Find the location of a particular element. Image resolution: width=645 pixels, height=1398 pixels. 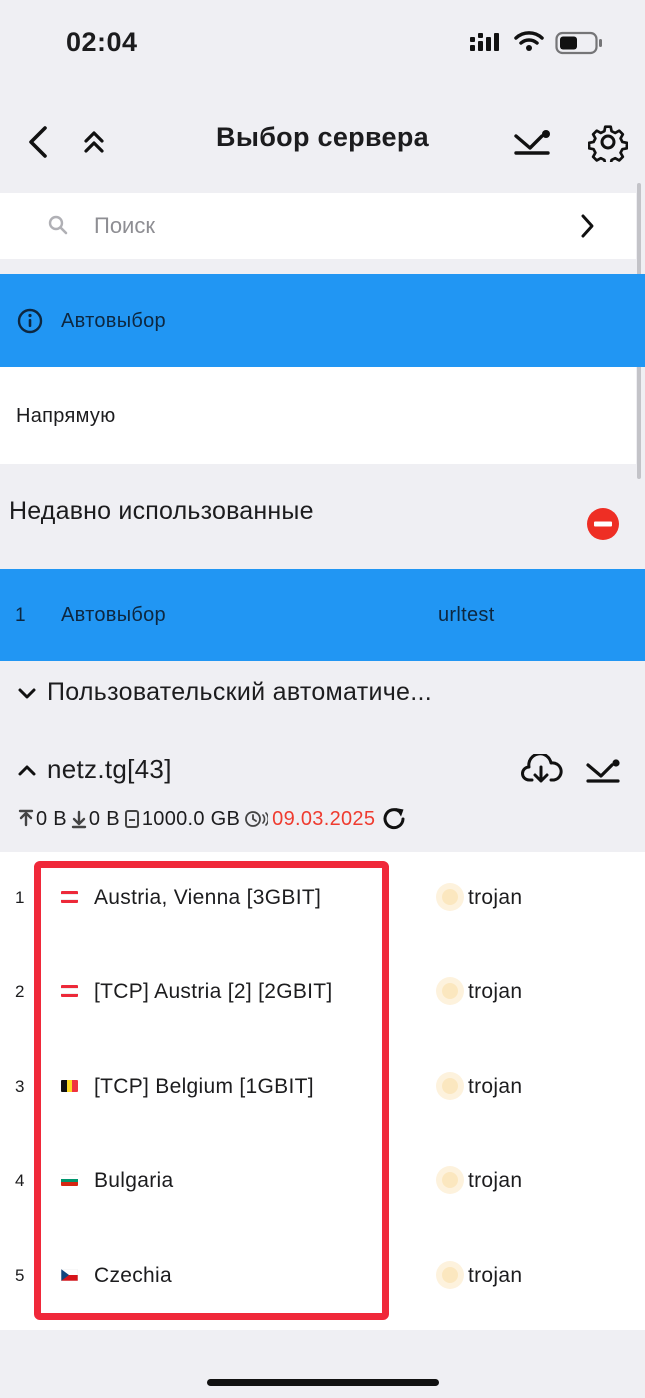

recent-item-name: Автовыбор is located at coordinates (113, 615).